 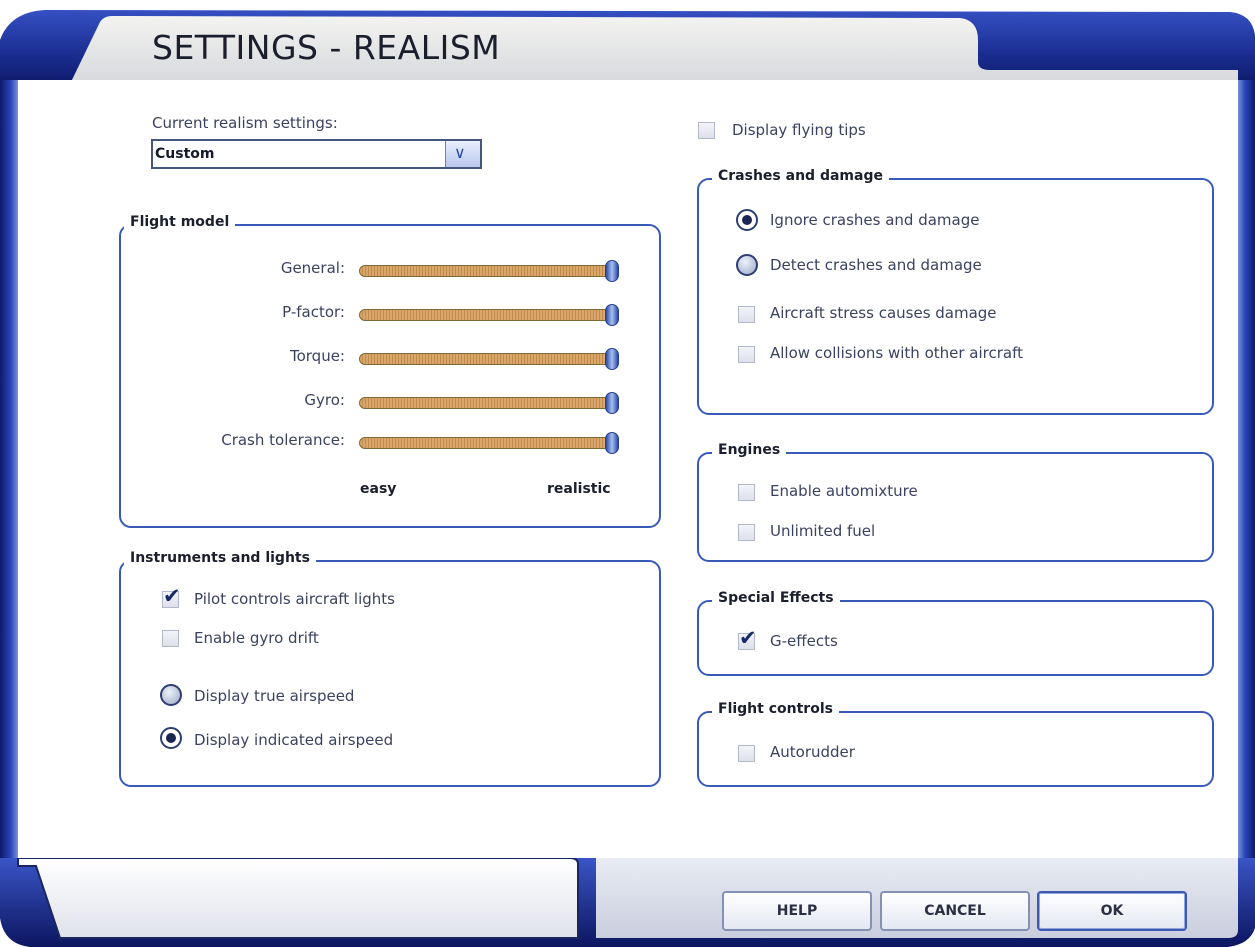 I want to click on flight-controls-title: Flight controls, so click(x=775, y=709).